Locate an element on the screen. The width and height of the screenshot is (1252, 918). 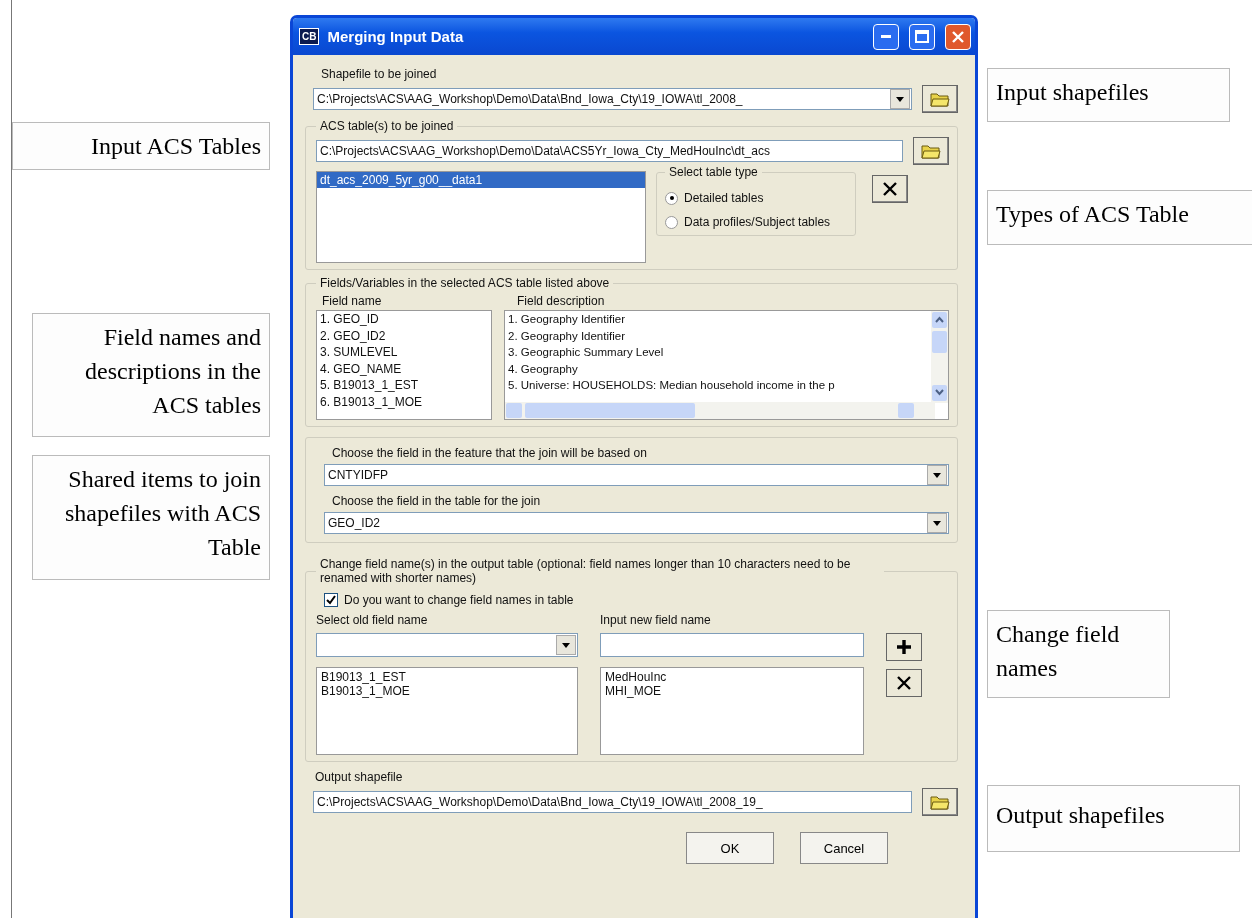
list-item: 5. B19013_1_EST is located at coordinates (404, 385).